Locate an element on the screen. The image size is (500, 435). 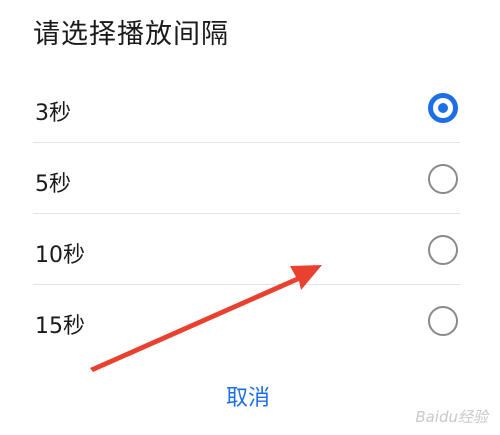
option-label: 5秒 is located at coordinates (53, 184).